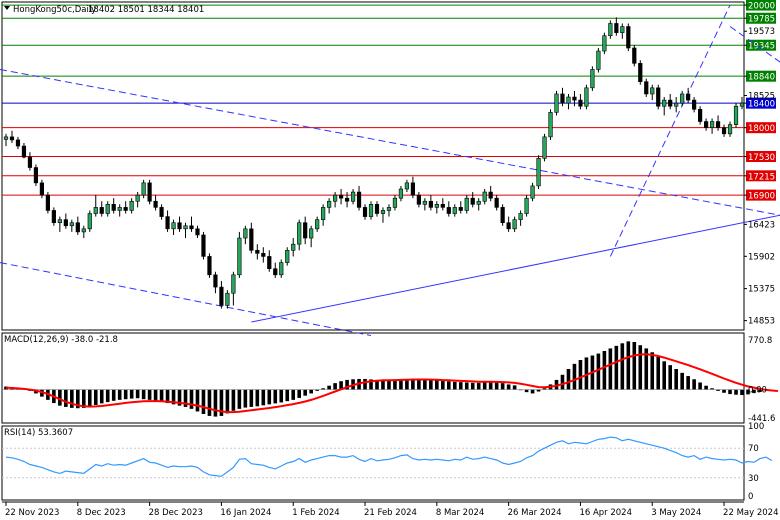  Describe the element at coordinates (605, 513) in the screenshot. I see `date-label: 16 Apr 2024` at that location.